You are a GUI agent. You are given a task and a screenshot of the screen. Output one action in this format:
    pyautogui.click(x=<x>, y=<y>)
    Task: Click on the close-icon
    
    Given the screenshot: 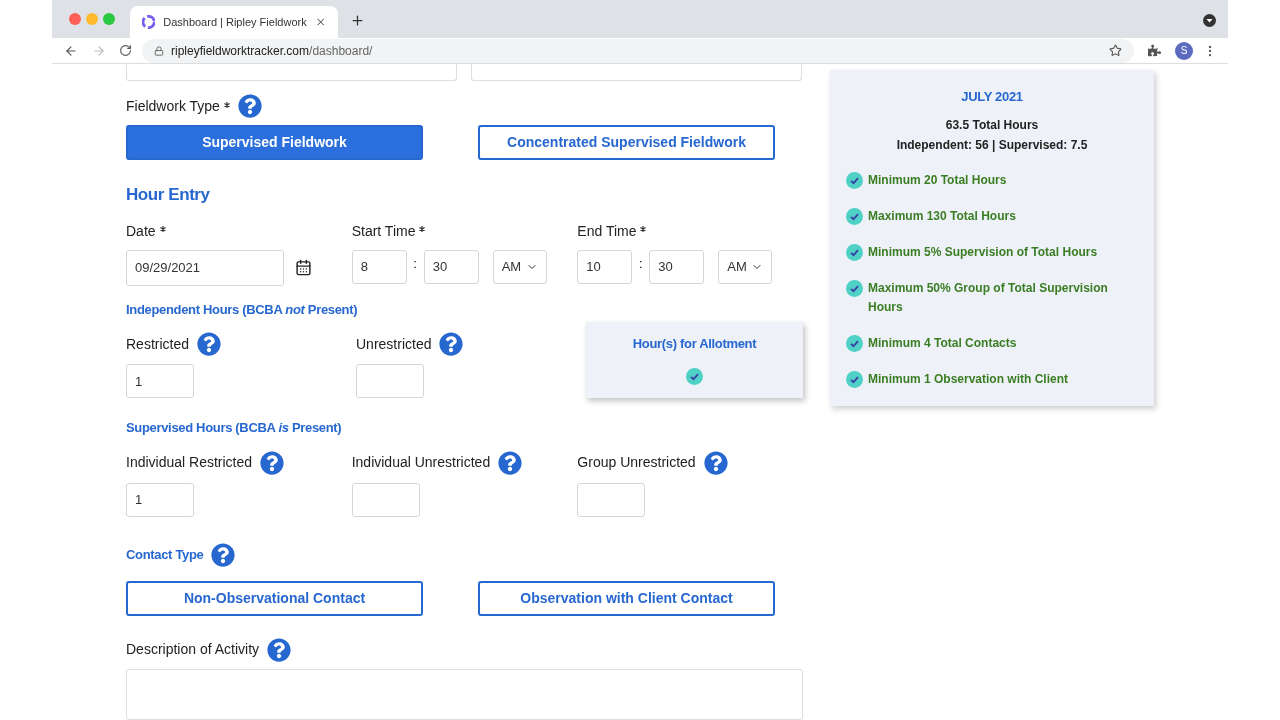 What is the action you would take?
    pyautogui.click(x=320, y=22)
    